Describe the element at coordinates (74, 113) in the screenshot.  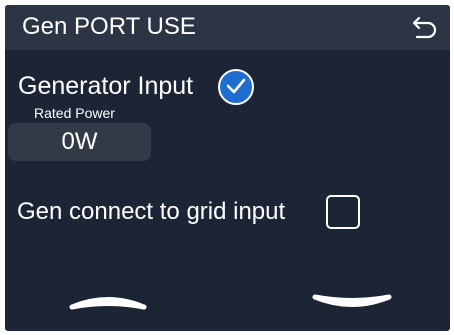
I see `rated-power-label: Rated Power` at that location.